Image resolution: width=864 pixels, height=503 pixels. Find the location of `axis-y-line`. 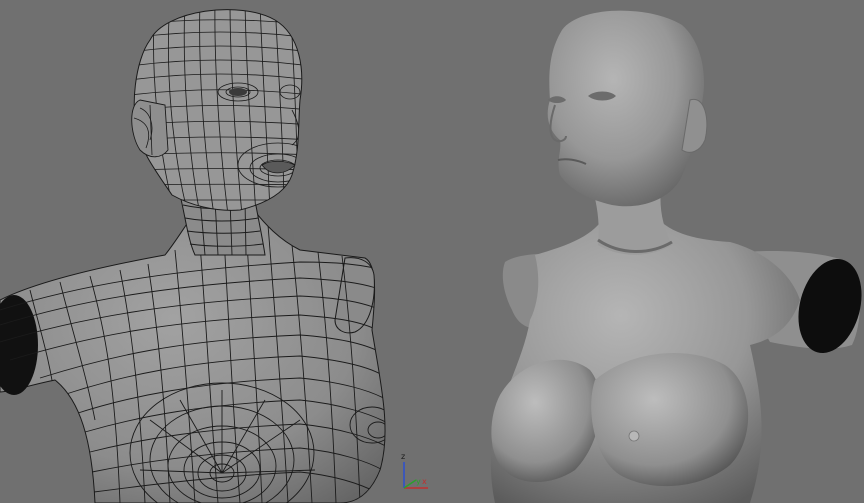

axis-y-line is located at coordinates (410, 484).